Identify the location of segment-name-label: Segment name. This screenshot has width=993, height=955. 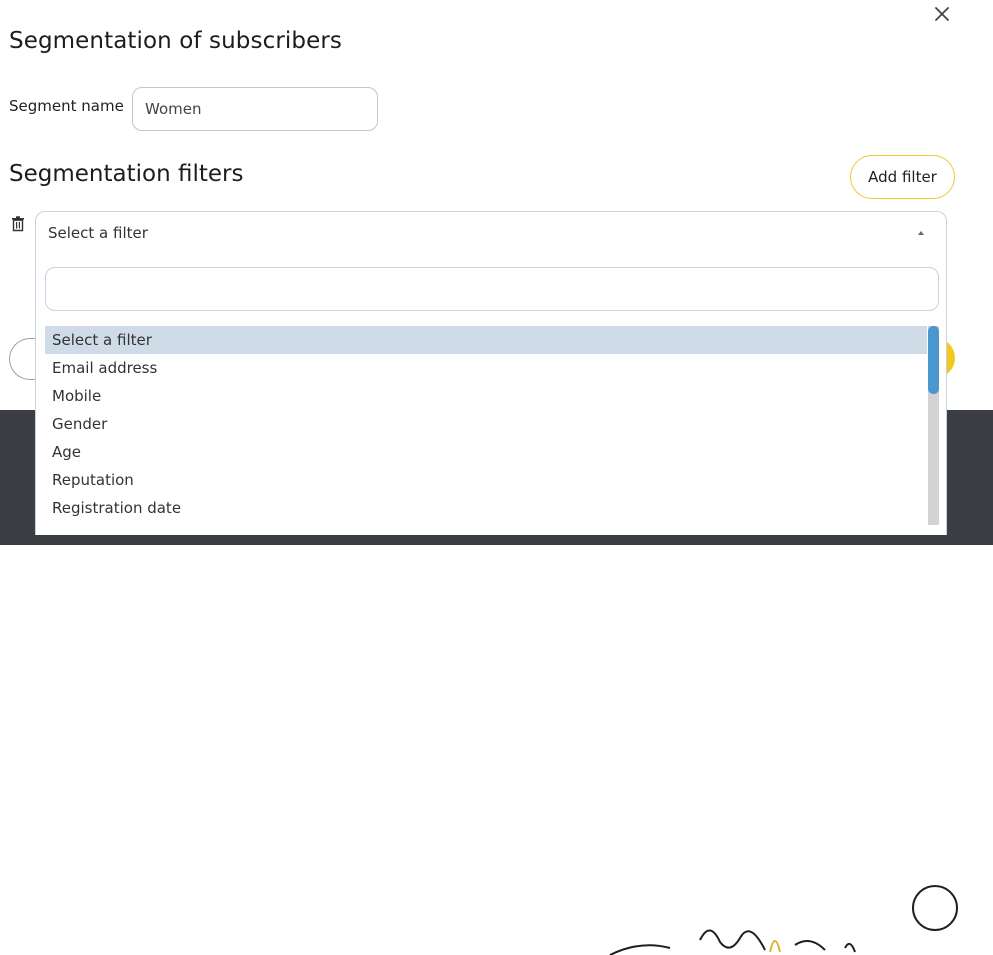
(66, 106).